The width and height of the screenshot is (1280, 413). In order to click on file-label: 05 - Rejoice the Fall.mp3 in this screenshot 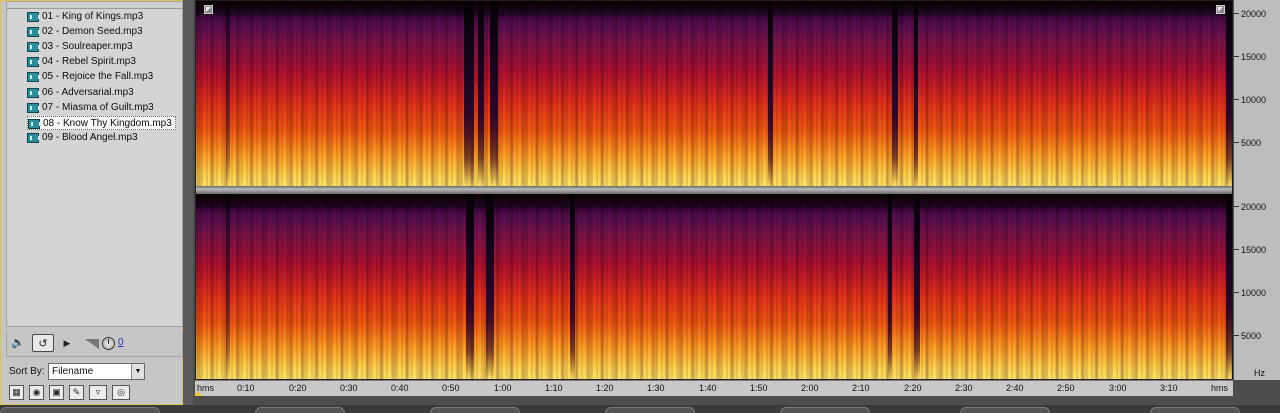, I will do `click(98, 76)`.